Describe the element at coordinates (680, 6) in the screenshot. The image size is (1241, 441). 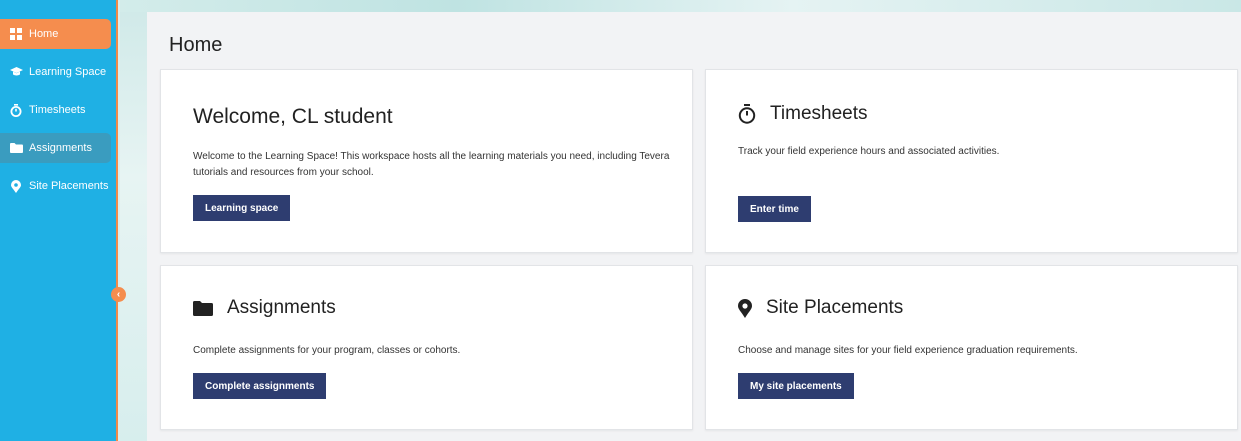
I see `background-decoration-top` at that location.